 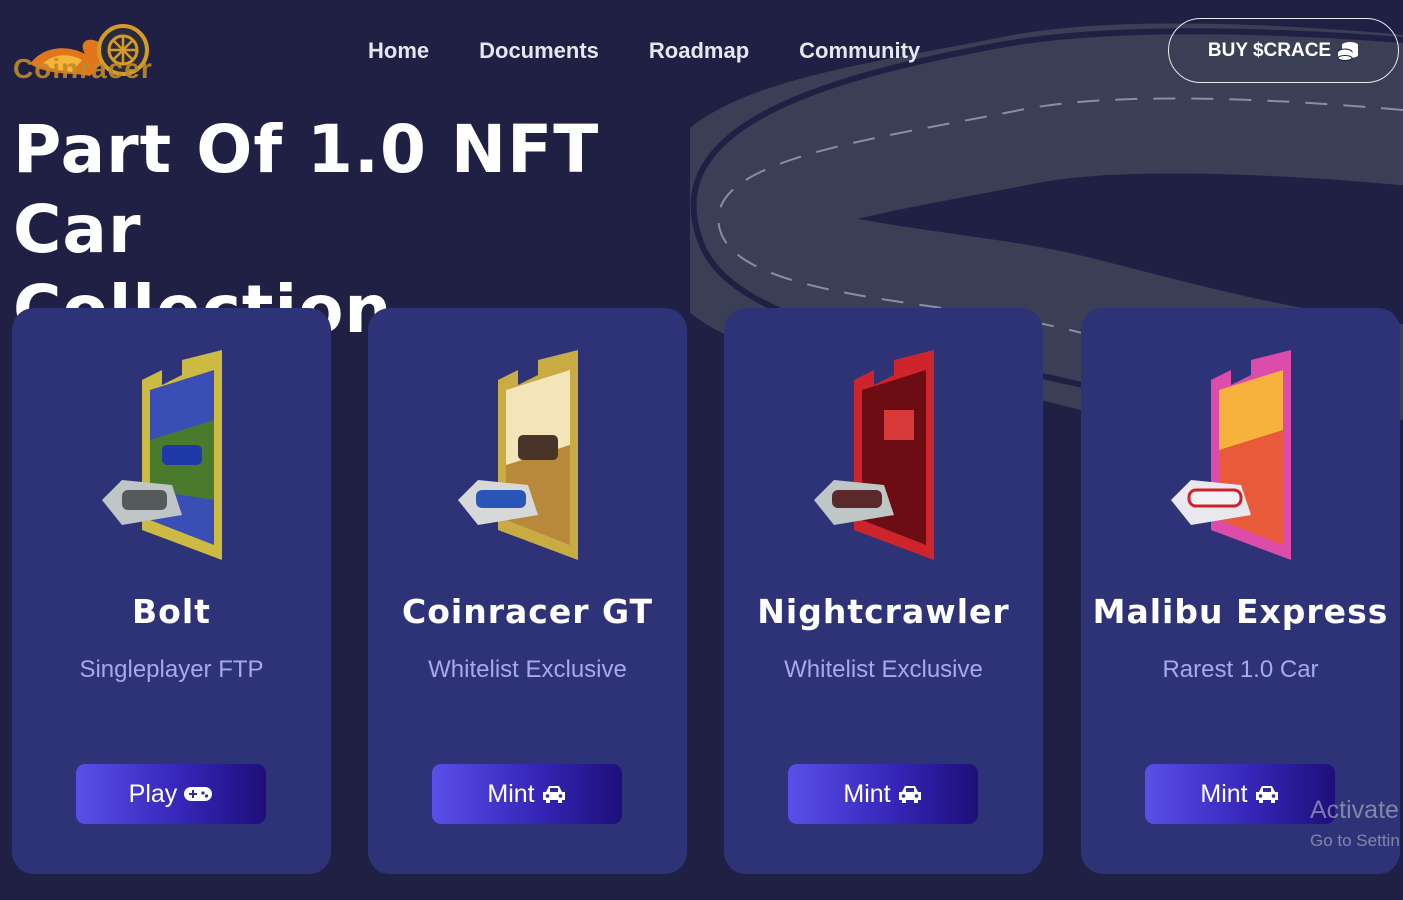 What do you see at coordinates (539, 51) in the screenshot?
I see `nav-documents: Documents` at bounding box center [539, 51].